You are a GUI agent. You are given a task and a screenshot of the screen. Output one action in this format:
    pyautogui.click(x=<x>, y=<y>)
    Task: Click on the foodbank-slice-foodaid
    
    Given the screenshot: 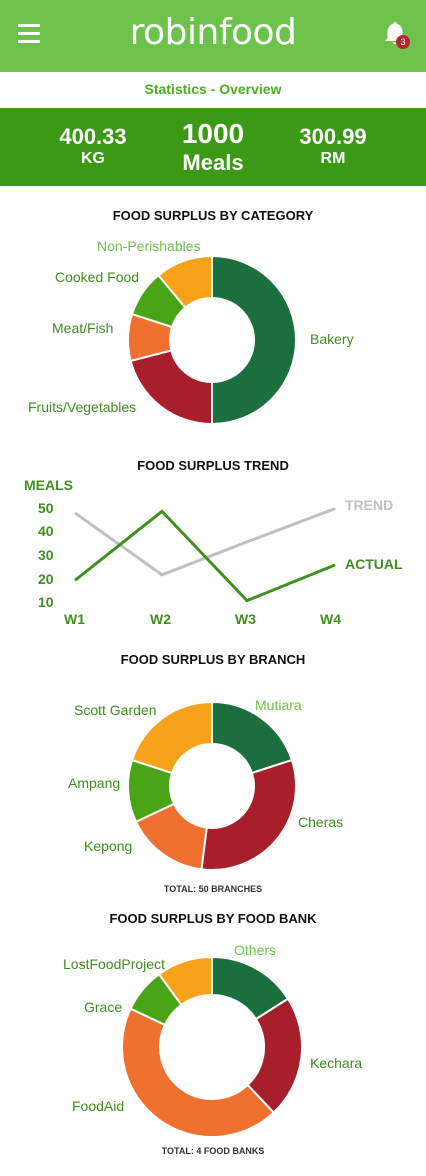 What is the action you would take?
    pyautogui.click(x=198, y=1072)
    